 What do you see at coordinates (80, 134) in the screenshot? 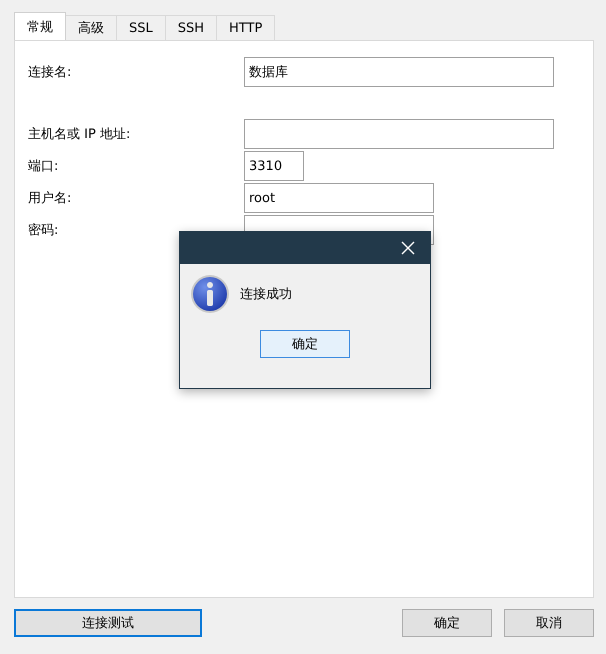
I see `field-label: 主机名或 IP 地址:` at bounding box center [80, 134].